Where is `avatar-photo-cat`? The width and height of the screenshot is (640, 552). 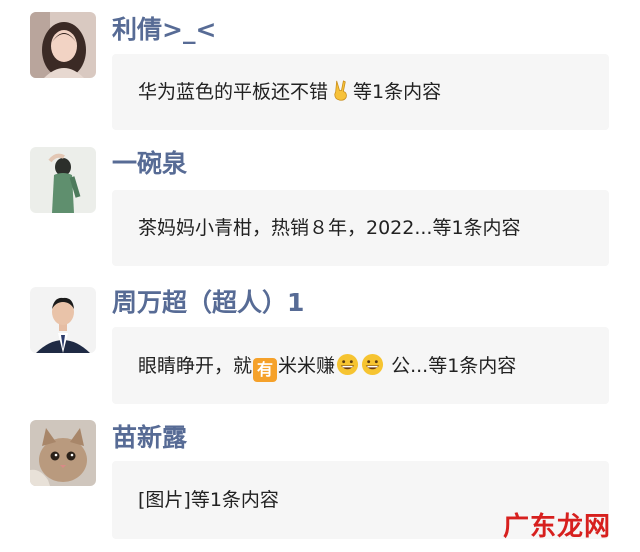 avatar-photo-cat is located at coordinates (63, 453).